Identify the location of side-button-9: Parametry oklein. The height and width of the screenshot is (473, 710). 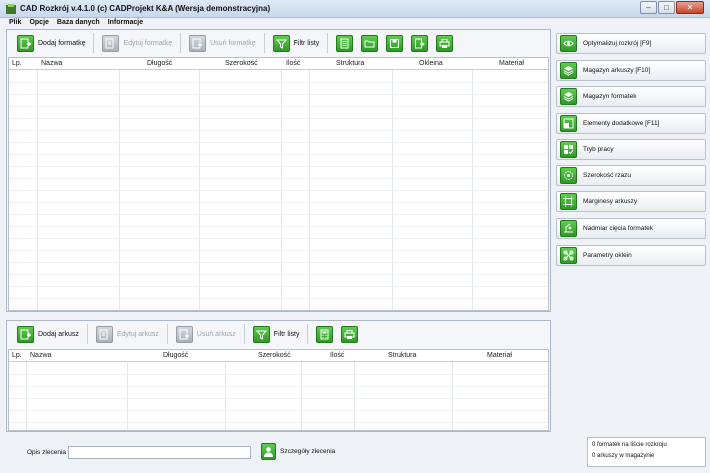
(631, 255).